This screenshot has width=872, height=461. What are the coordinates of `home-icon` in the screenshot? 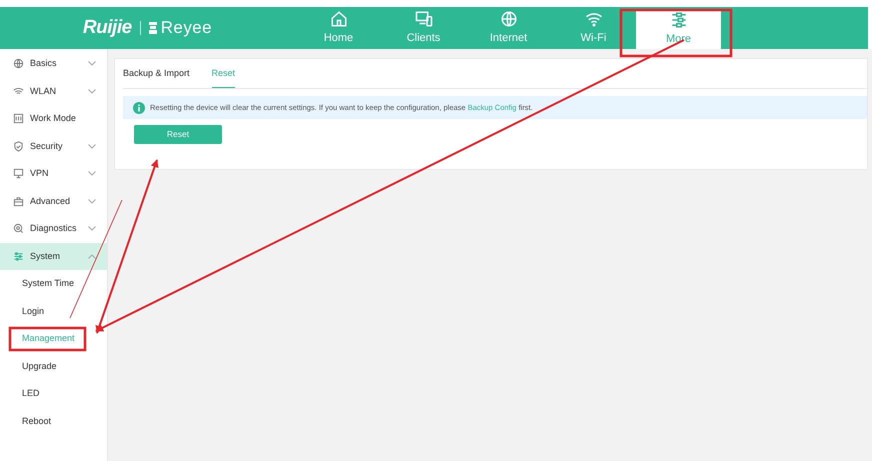 It's located at (339, 19).